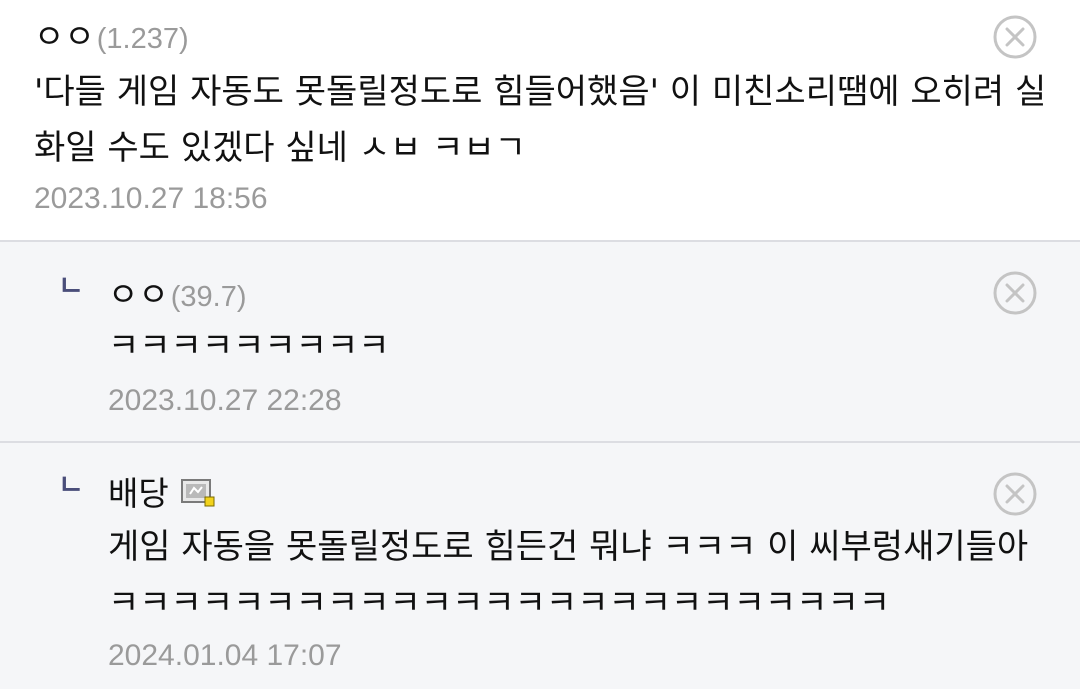 This screenshot has width=1080, height=689. Describe the element at coordinates (499, 603) in the screenshot. I see `comment-text-line: ㅋㅋㅋㅋㅋㅋㅋㅋㅋㅋㅋㅋㅋㅋㅋㅋㅋㅋㅋㅋㅋㅋㅋㅋㅋ` at that location.